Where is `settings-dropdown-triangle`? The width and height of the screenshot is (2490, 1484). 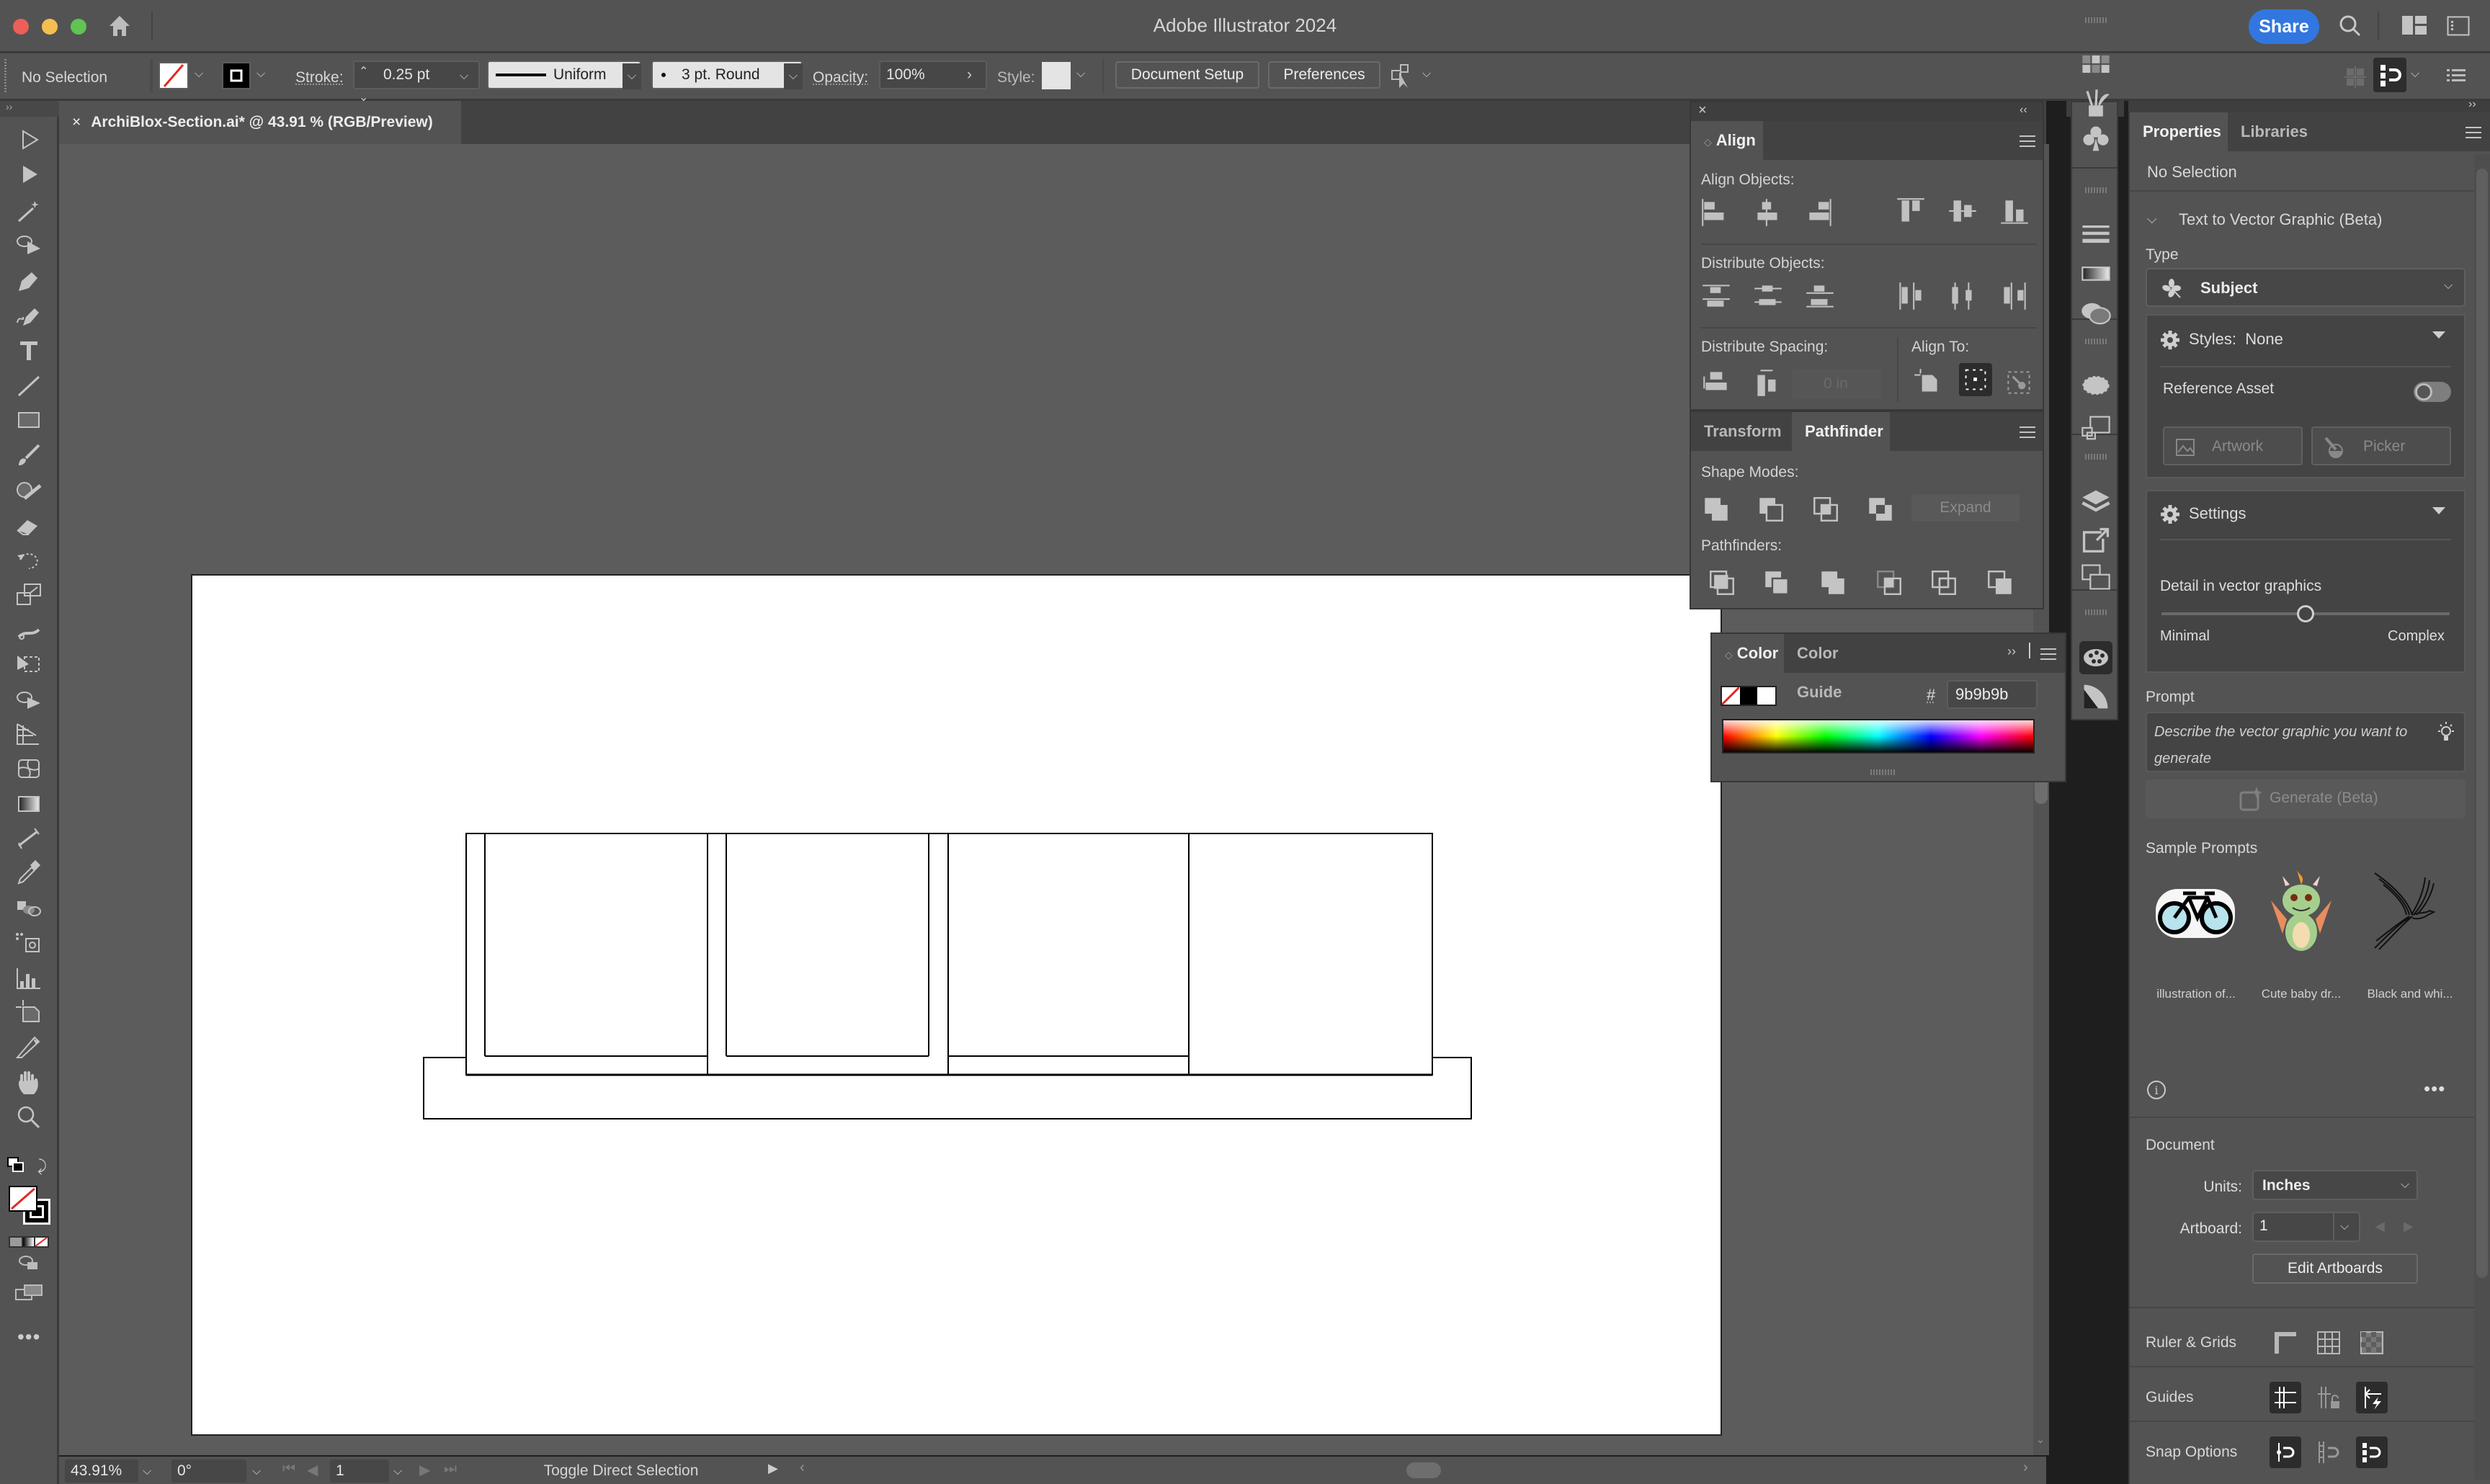 settings-dropdown-triangle is located at coordinates (2439, 510).